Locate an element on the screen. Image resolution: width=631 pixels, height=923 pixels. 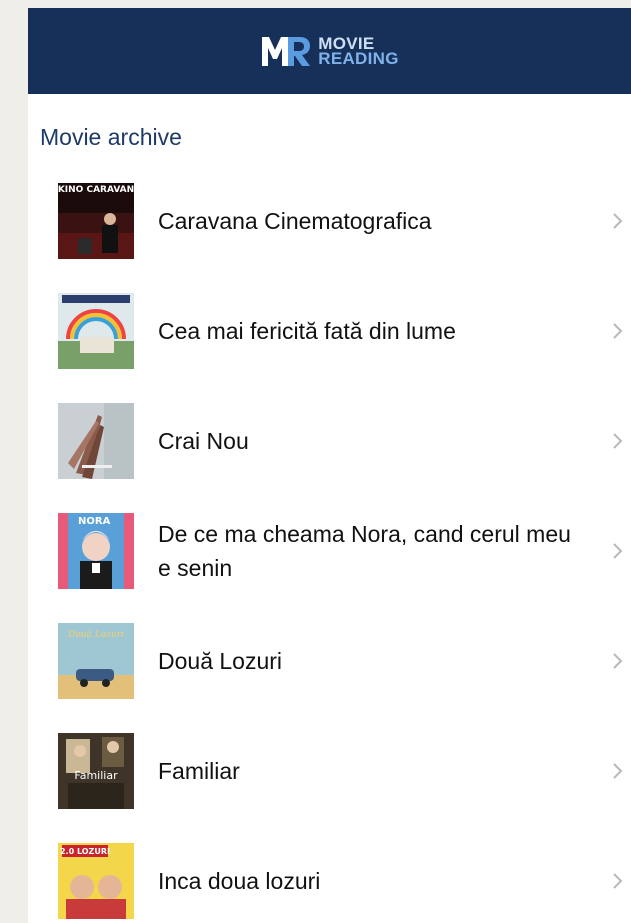
section-title: Movie archive is located at coordinates (111, 137).